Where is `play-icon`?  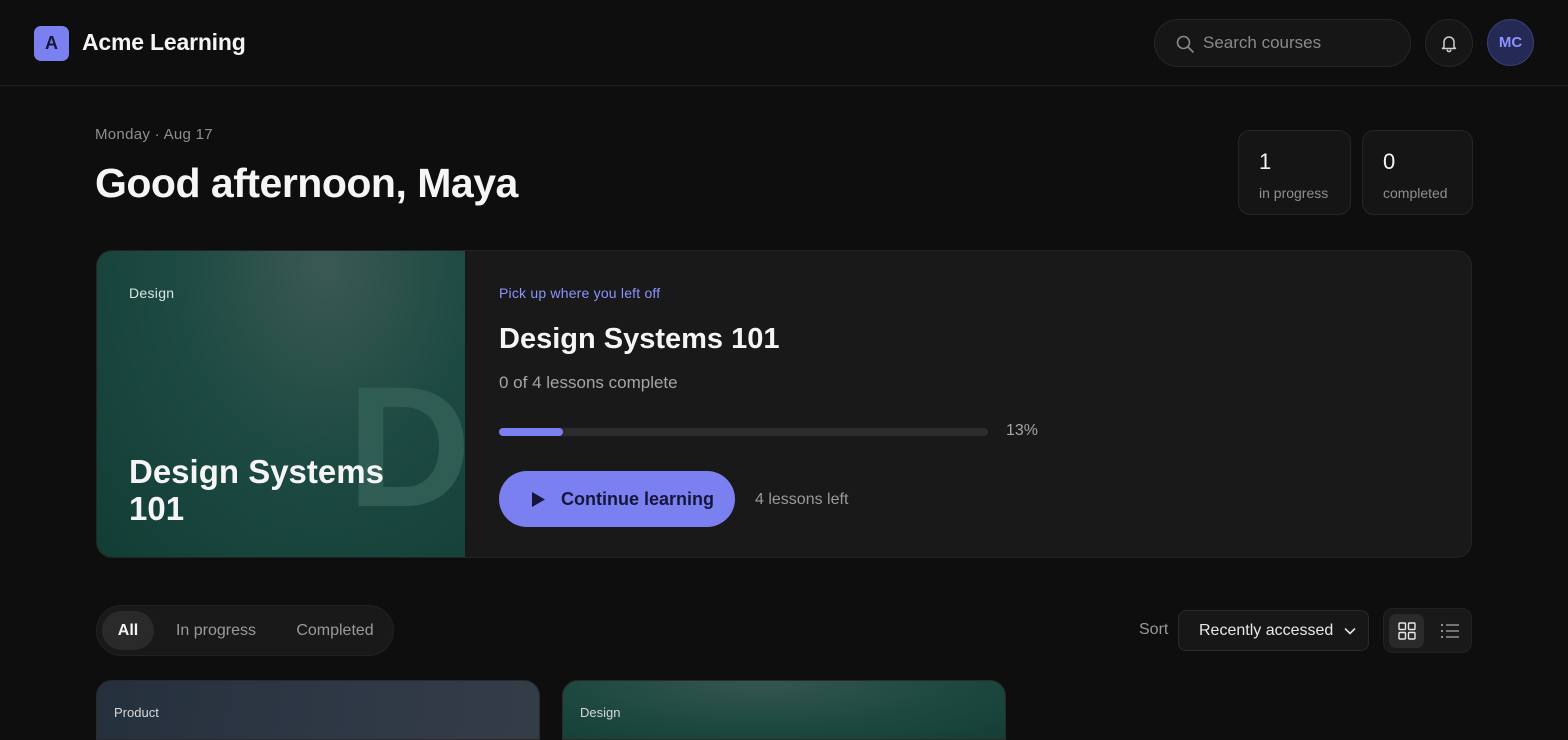
play-icon is located at coordinates (538, 499).